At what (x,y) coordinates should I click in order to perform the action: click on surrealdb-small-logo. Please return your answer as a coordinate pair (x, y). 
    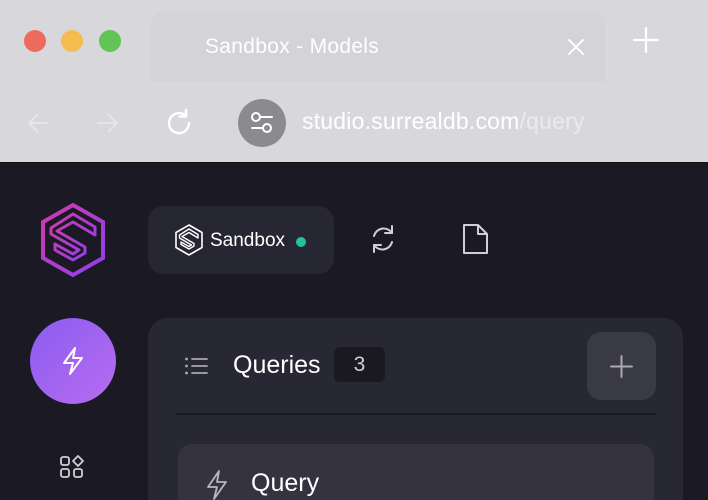
    Looking at the image, I should click on (189, 240).